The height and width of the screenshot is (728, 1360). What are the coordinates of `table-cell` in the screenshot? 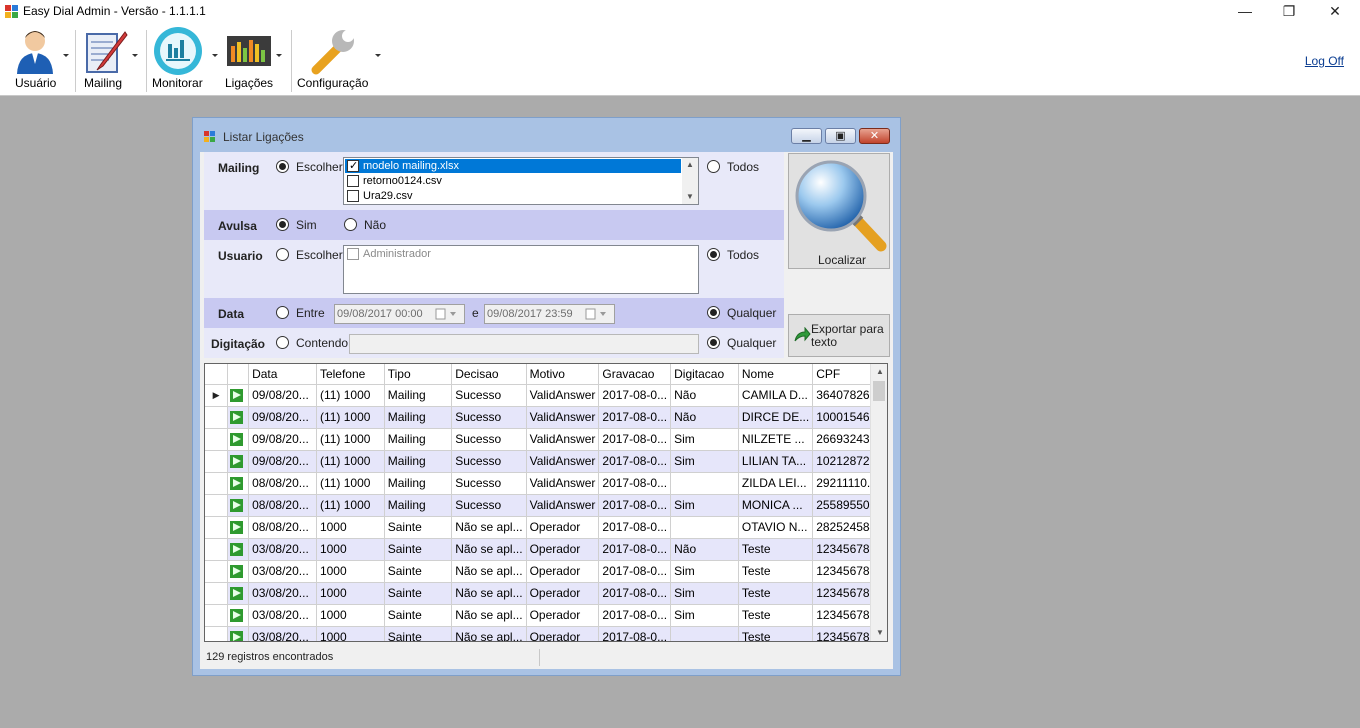 It's located at (704, 633).